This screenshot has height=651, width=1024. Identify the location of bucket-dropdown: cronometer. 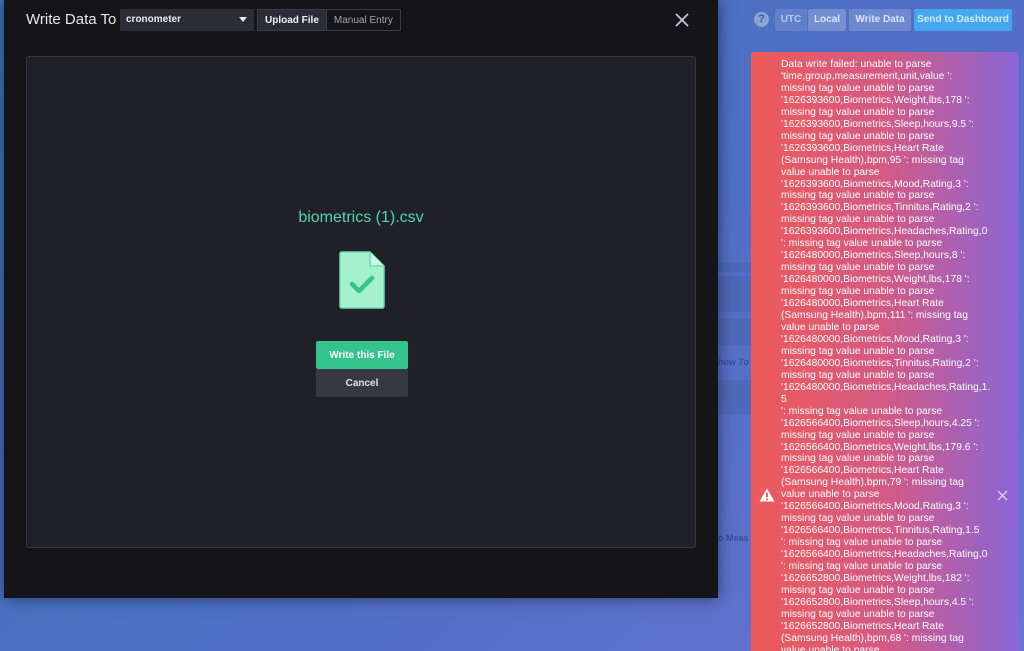
(187, 20).